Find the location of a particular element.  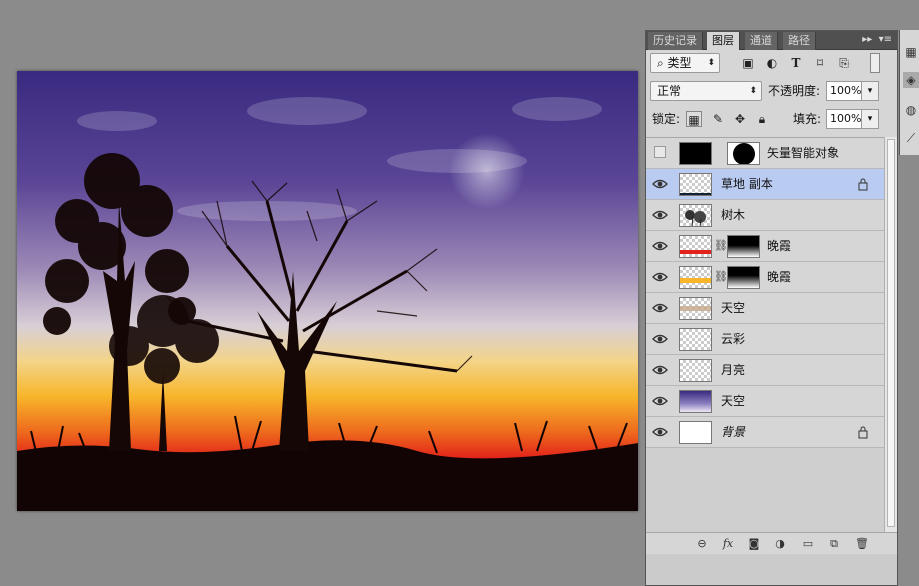

panel-bottom-toolbar: ⊖ fx ◙ ◑ ▭ ⧉ 🗑︎ is located at coordinates (771, 543).